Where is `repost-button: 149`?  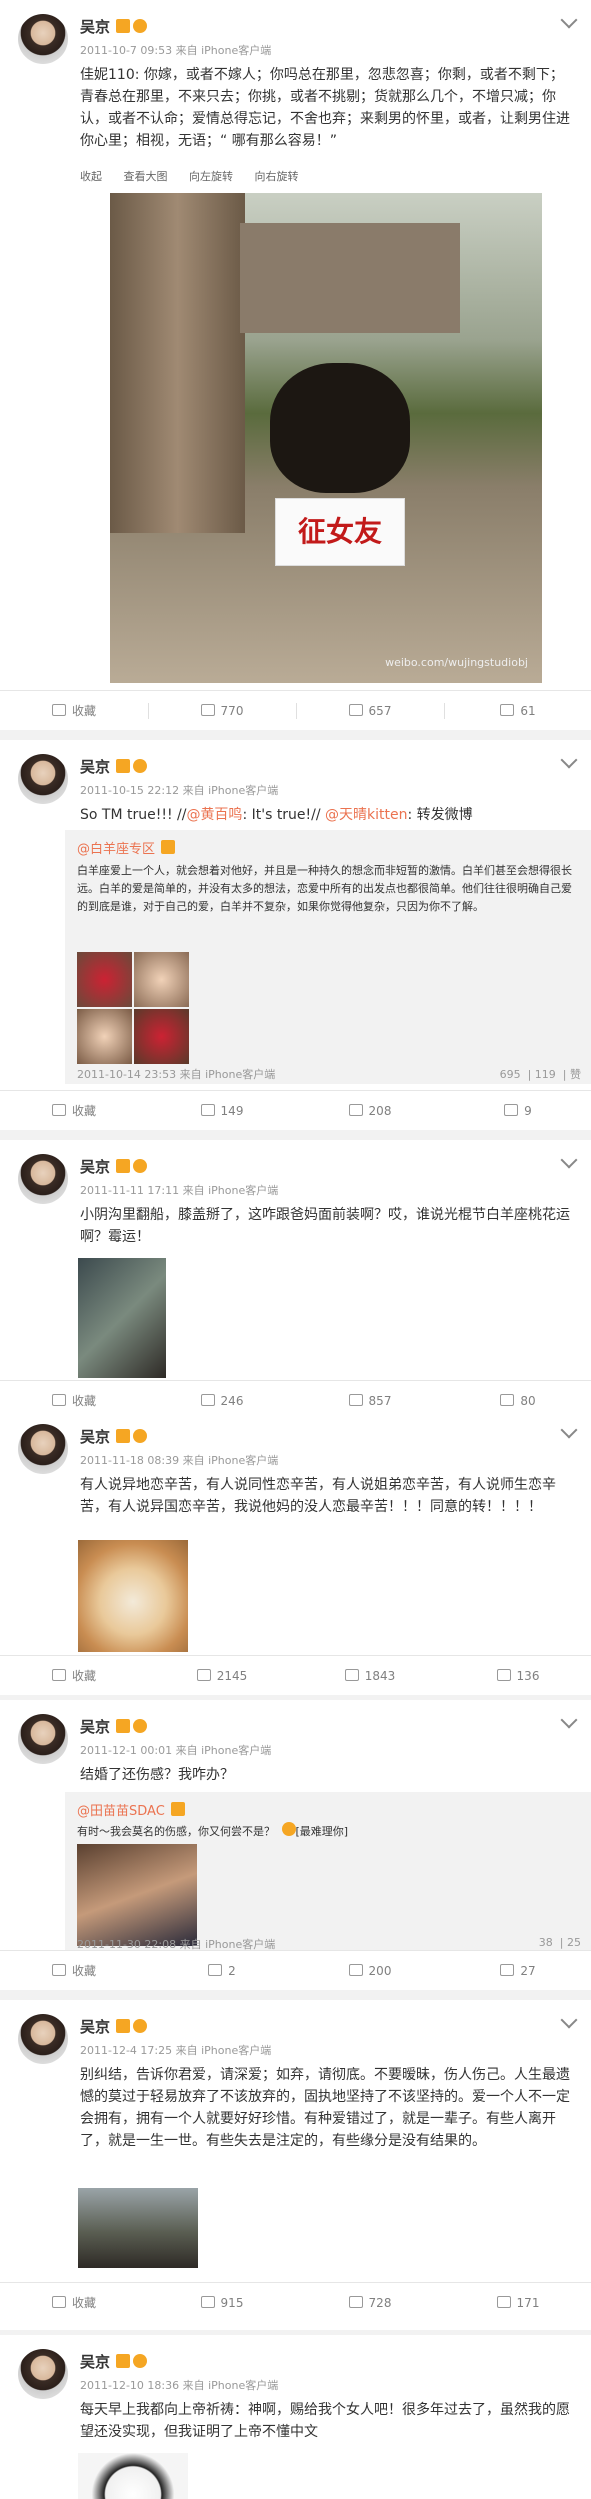 repost-button: 149 is located at coordinates (222, 1111).